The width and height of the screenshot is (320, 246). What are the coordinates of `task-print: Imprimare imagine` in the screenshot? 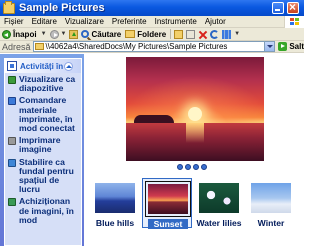 It's located at (44, 145).